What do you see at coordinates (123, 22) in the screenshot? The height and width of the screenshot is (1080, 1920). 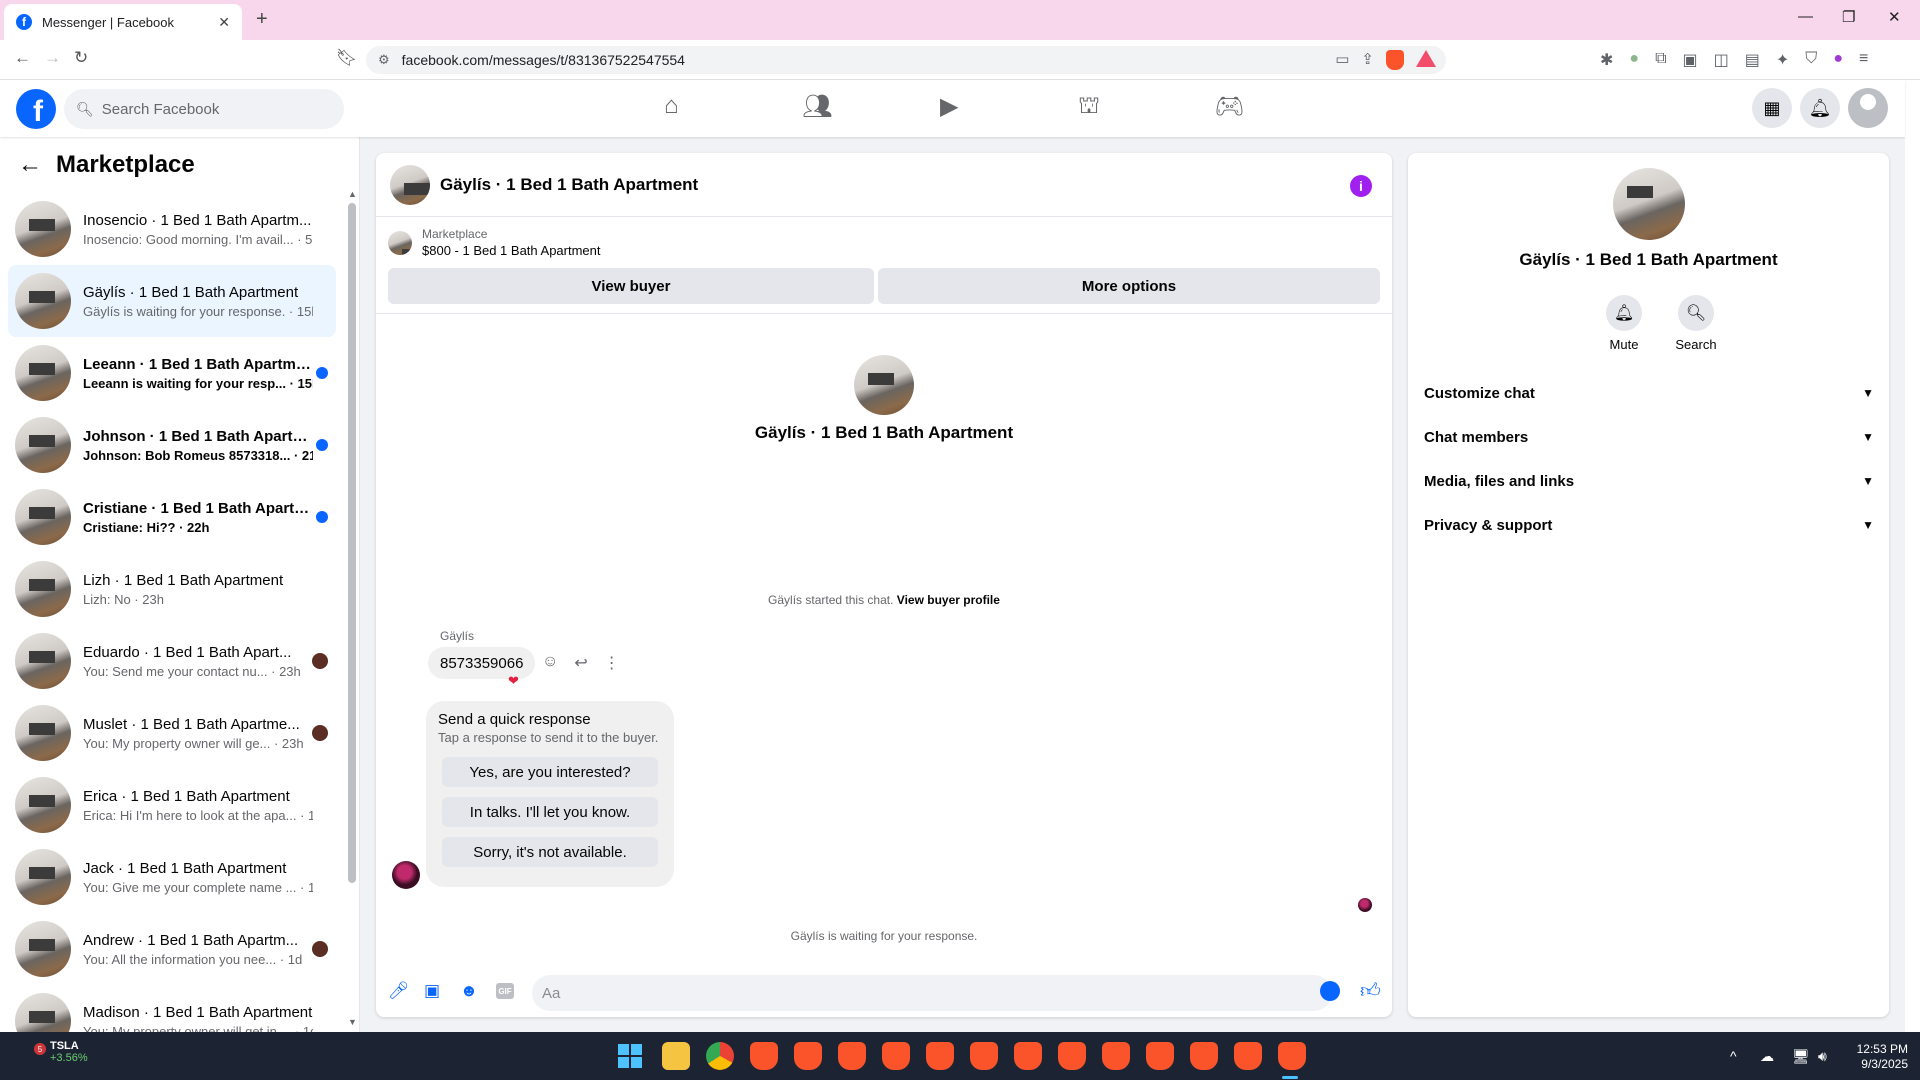 I see `browser-tab: f Messenger | Facebook ✕` at bounding box center [123, 22].